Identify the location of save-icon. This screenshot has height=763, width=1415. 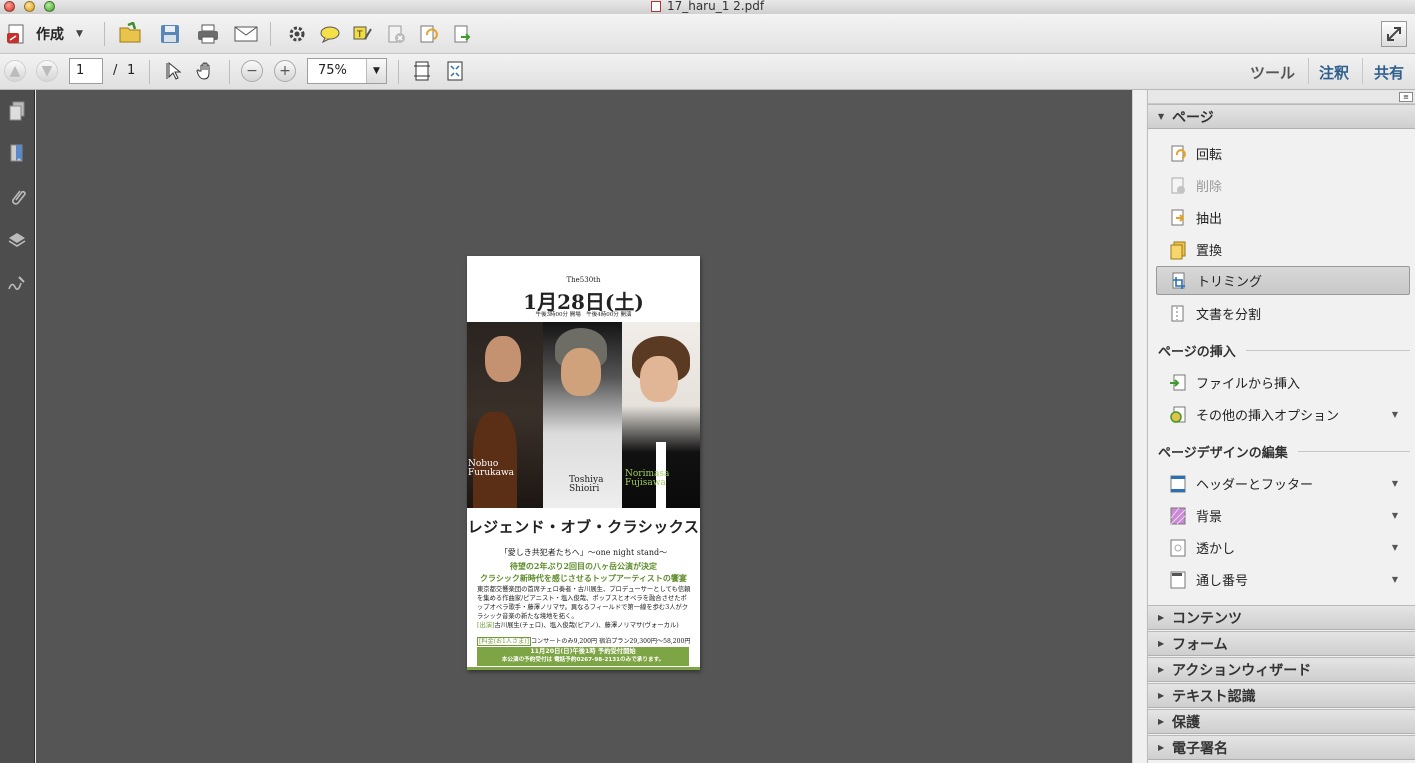
(170, 34).